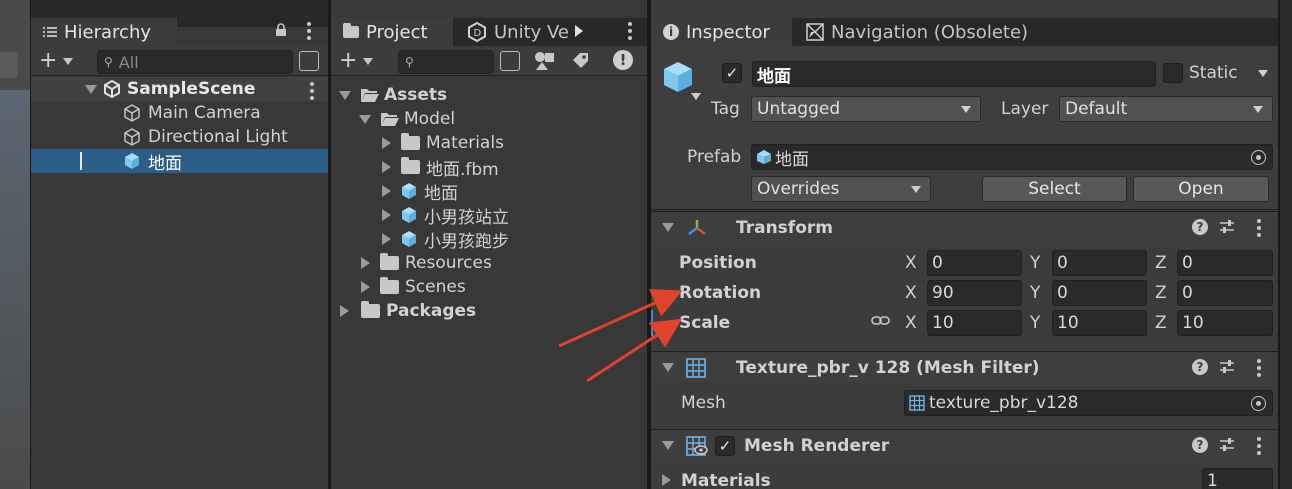  I want to click on annotation-arrow-rotation, so click(620, 318).